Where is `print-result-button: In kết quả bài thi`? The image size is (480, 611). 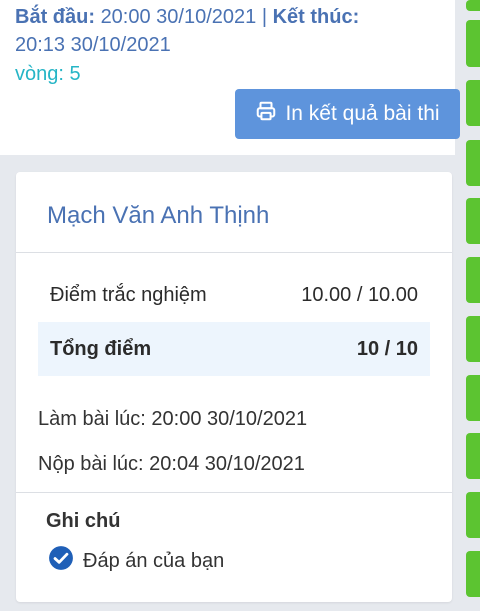 print-result-button: In kết quả bài thi is located at coordinates (347, 114).